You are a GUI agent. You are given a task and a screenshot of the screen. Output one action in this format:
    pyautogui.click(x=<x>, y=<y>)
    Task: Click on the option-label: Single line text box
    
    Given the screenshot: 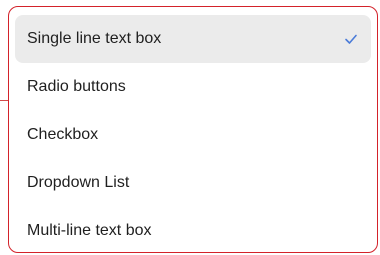 What is the action you would take?
    pyautogui.click(x=94, y=38)
    